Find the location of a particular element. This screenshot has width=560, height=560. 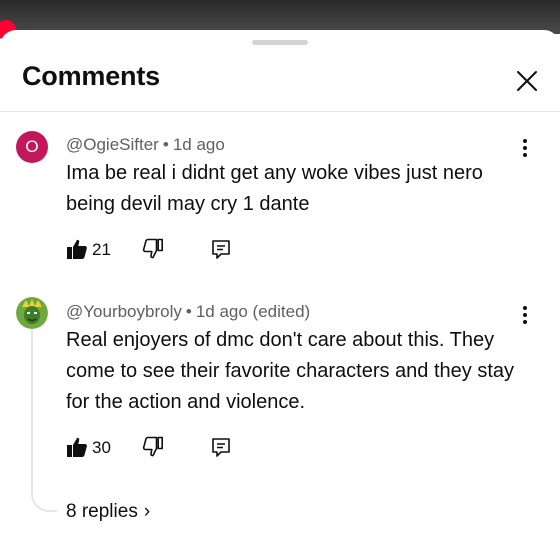

avatar-image is located at coordinates (32, 313).